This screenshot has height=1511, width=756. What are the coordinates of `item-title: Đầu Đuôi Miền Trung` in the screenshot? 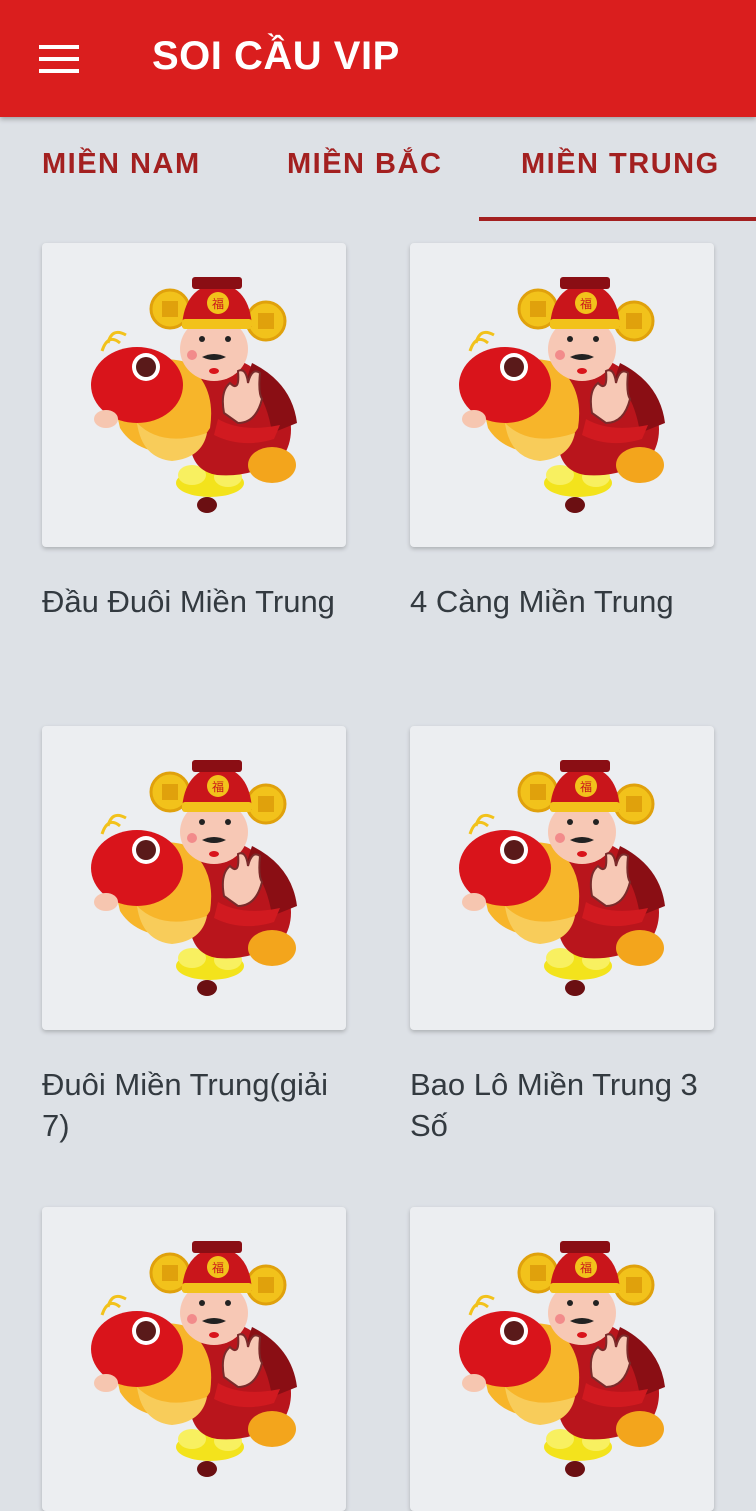 It's located at (192, 601).